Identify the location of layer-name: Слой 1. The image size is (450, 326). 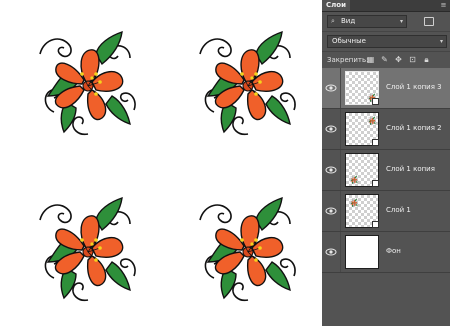
(398, 210).